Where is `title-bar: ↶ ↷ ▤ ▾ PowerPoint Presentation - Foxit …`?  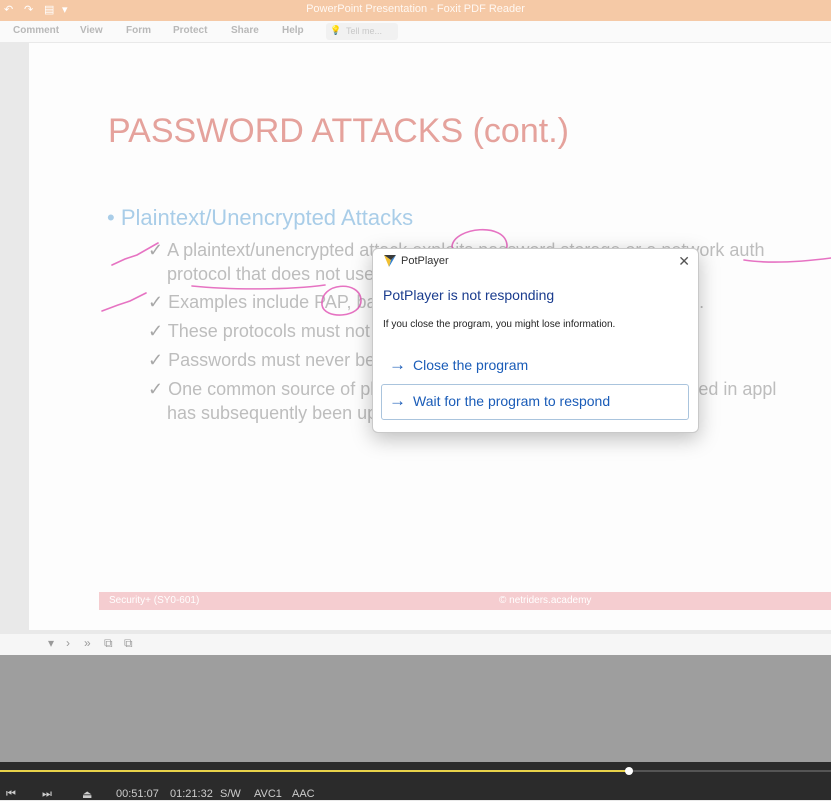
title-bar: ↶ ↷ ▤ ▾ PowerPoint Presentation - Foxit … is located at coordinates (415, 10).